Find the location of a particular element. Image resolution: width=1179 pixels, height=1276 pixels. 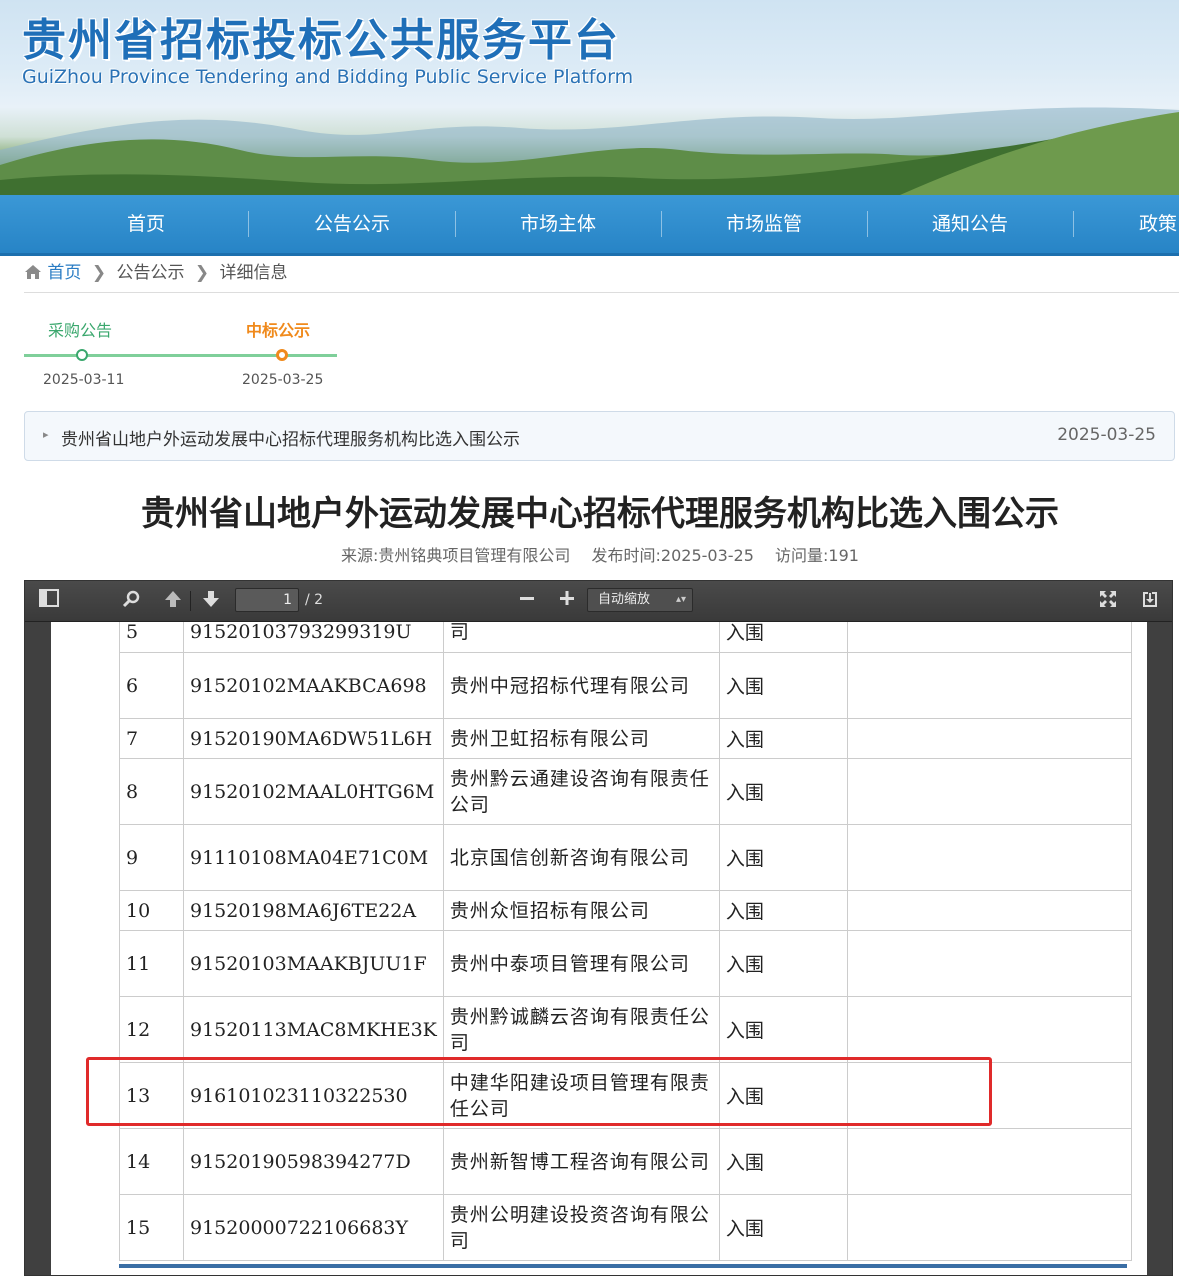

nav-item-policies: 政策 is located at coordinates (1126, 224).